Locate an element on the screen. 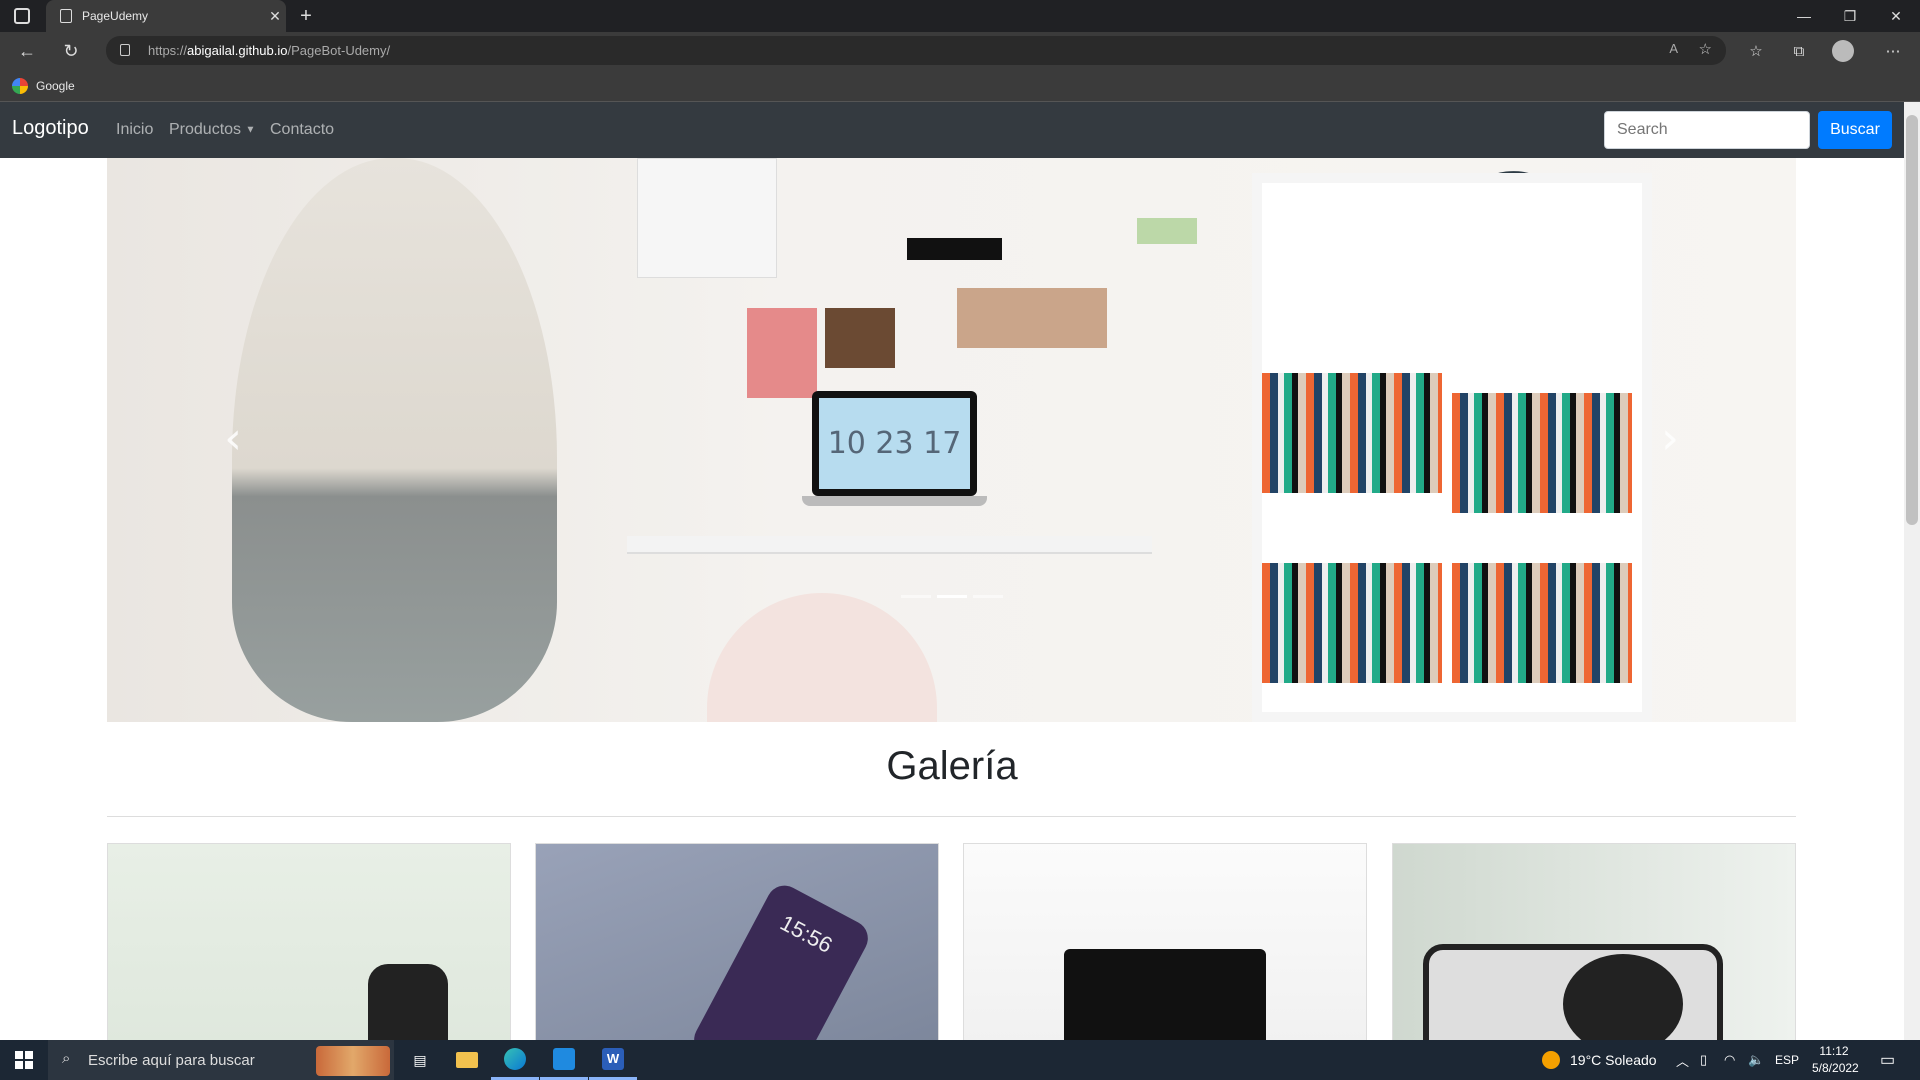 The width and height of the screenshot is (1920, 1080). notifications-icon: ▭ is located at coordinates (1887, 1060).